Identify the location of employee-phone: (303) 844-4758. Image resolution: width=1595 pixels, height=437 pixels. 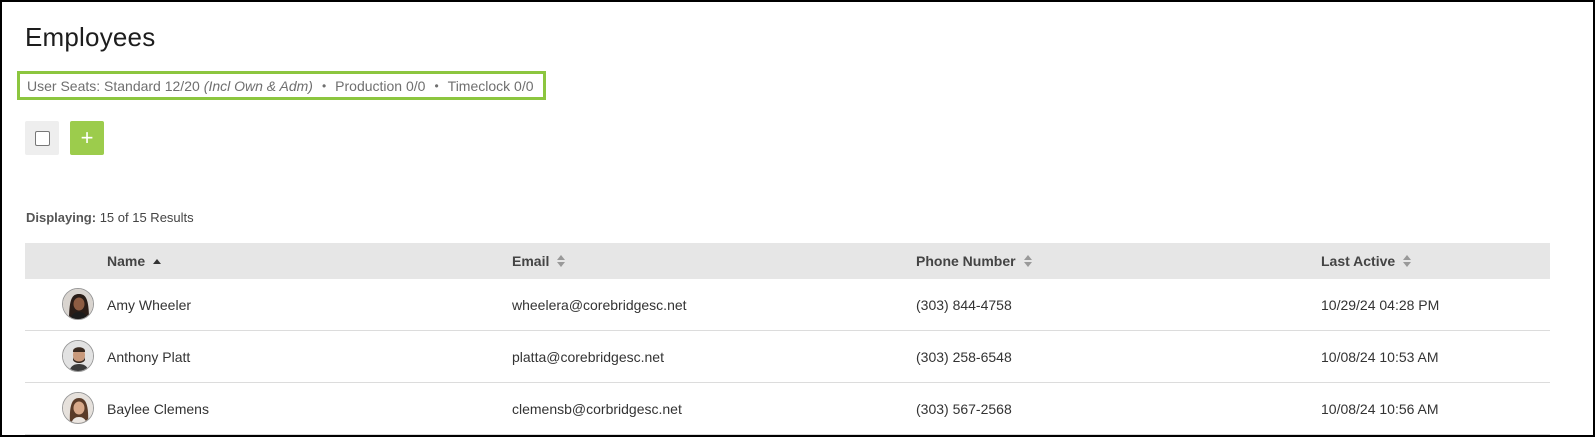
(964, 304).